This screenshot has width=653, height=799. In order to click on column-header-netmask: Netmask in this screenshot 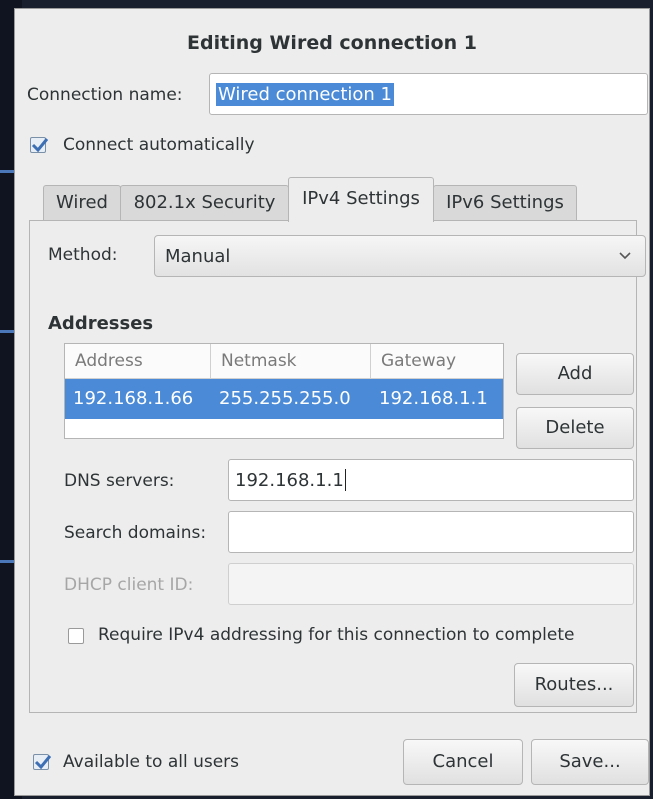, I will do `click(291, 361)`.